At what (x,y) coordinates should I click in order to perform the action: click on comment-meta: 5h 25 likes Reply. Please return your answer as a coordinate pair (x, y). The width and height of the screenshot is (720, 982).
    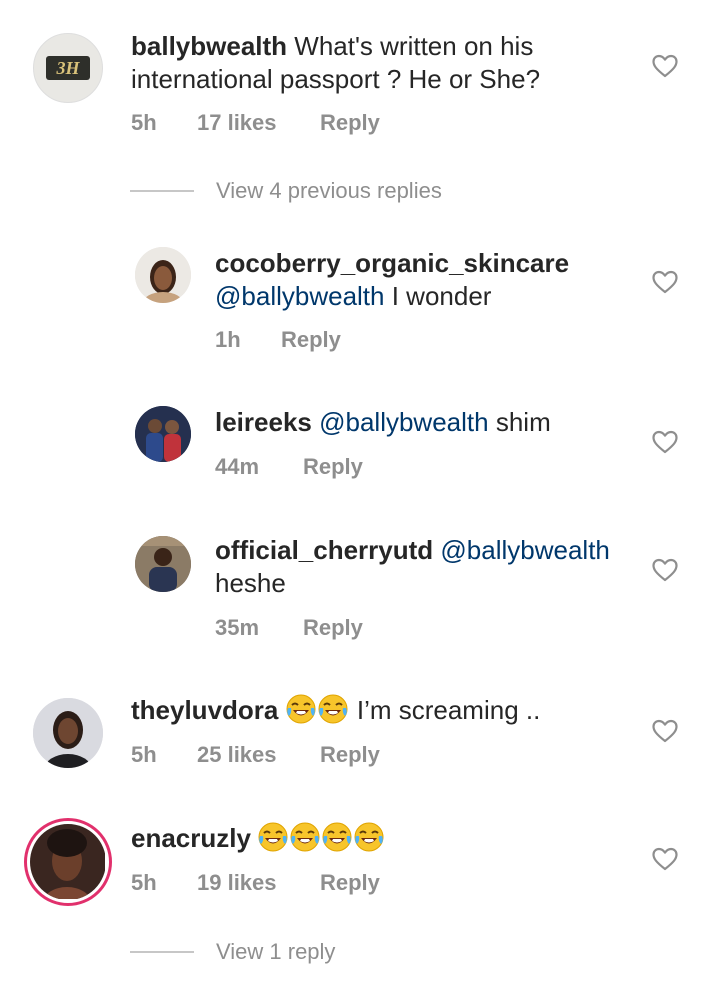
    Looking at the image, I should click on (255, 755).